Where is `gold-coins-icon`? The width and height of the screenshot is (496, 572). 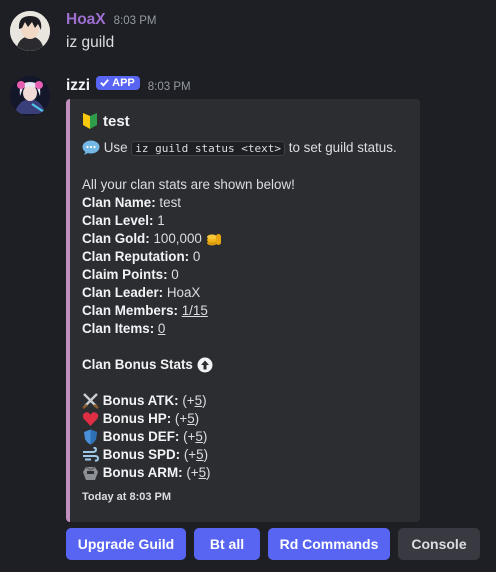
gold-coins-icon is located at coordinates (213, 240).